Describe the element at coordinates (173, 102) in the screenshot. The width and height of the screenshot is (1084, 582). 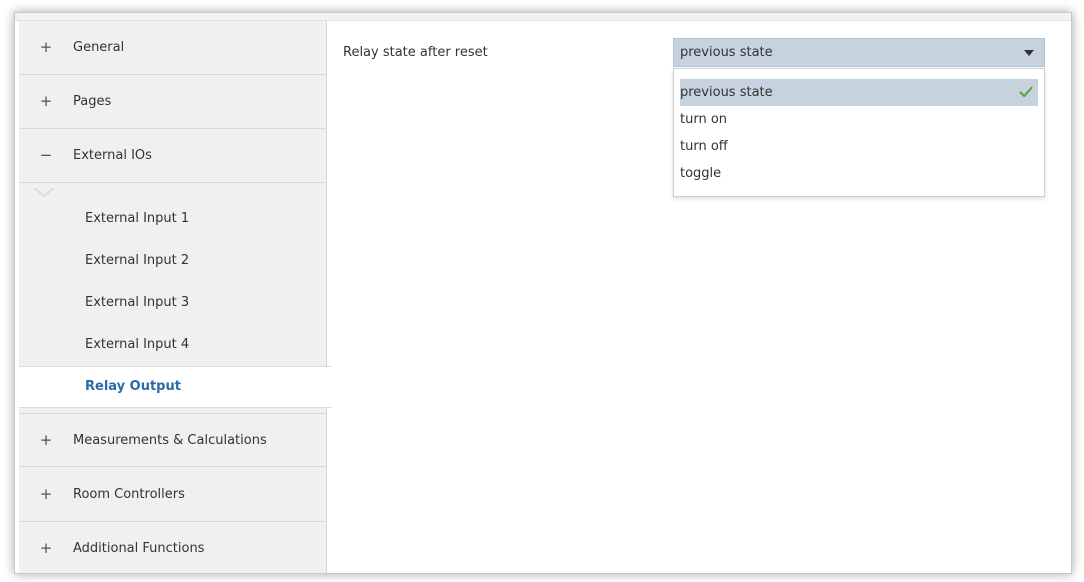
I see `sidebar-group-pages: + Pages` at that location.